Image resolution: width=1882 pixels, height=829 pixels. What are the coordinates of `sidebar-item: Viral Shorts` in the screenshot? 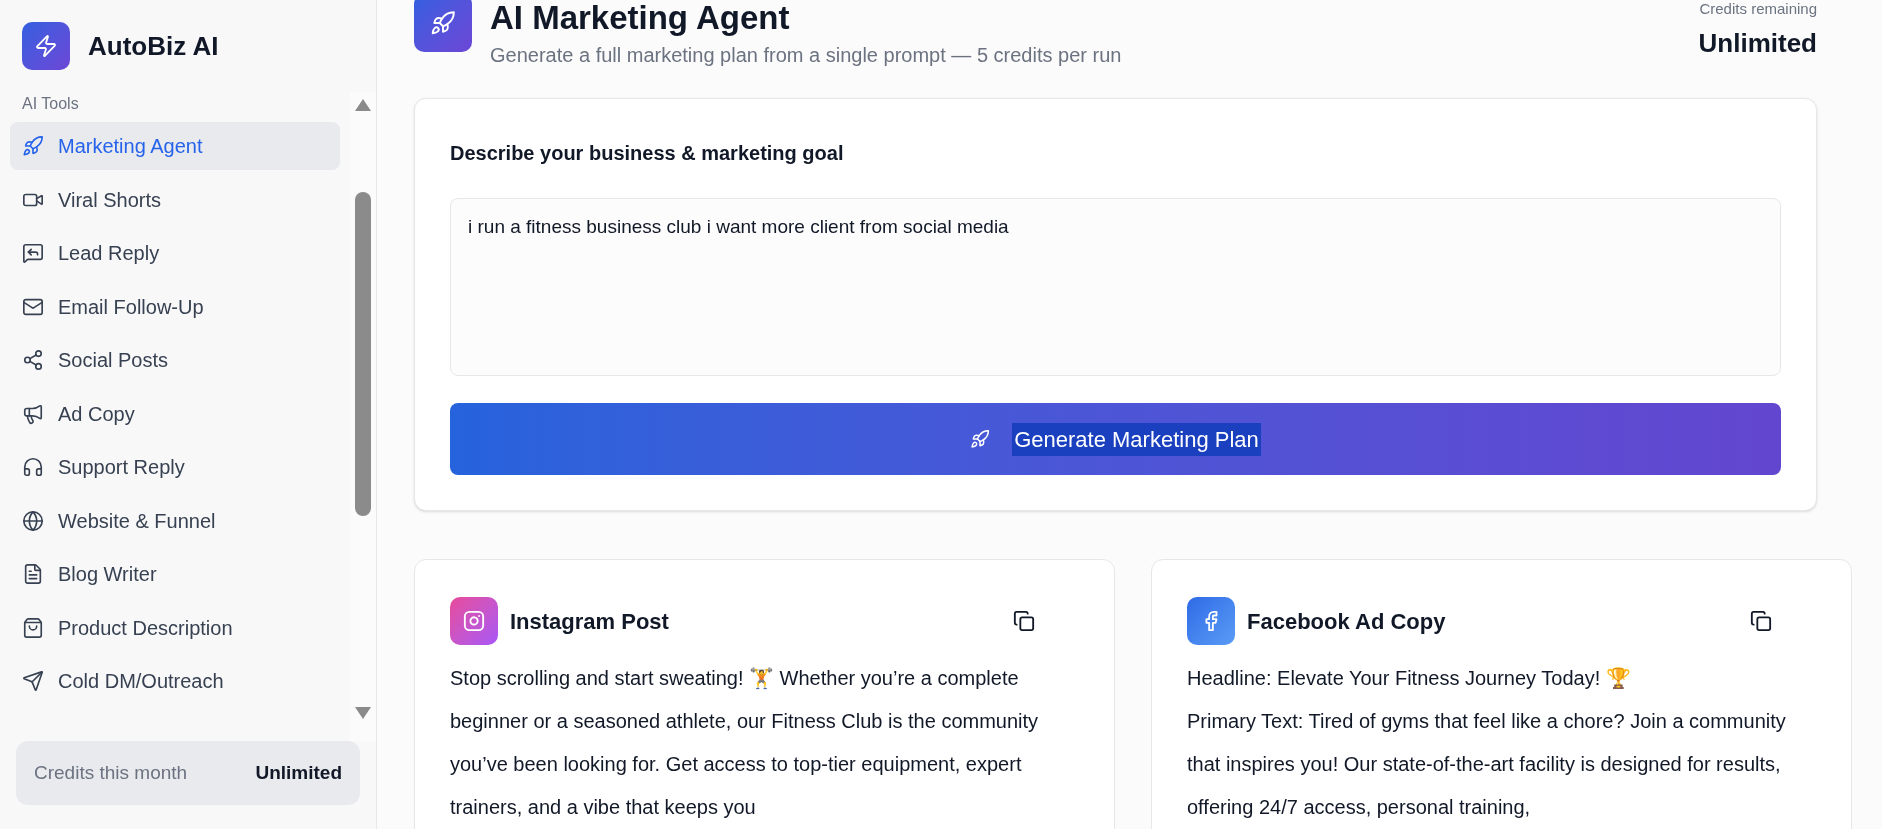 It's located at (175, 199).